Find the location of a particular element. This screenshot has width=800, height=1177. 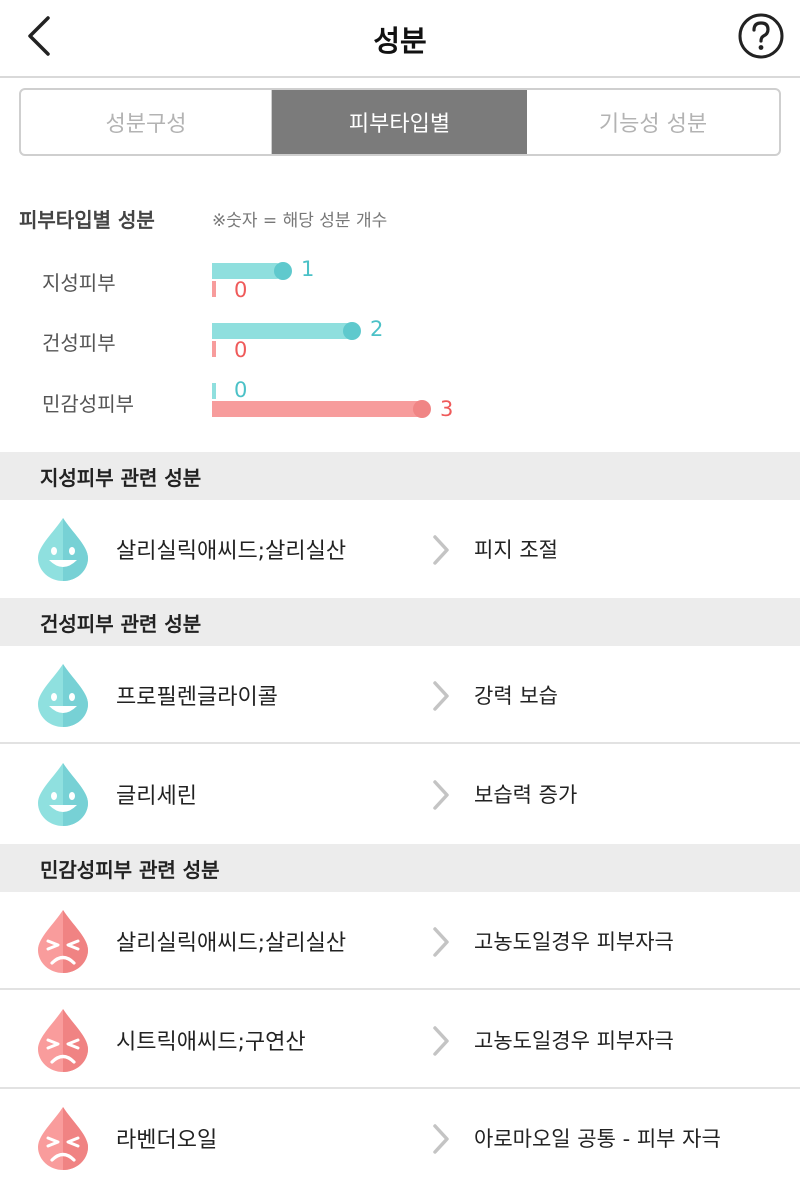

list-item: 살리실릭애씨드;살리실산 고농도일경우 피부자극 is located at coordinates (400, 941).